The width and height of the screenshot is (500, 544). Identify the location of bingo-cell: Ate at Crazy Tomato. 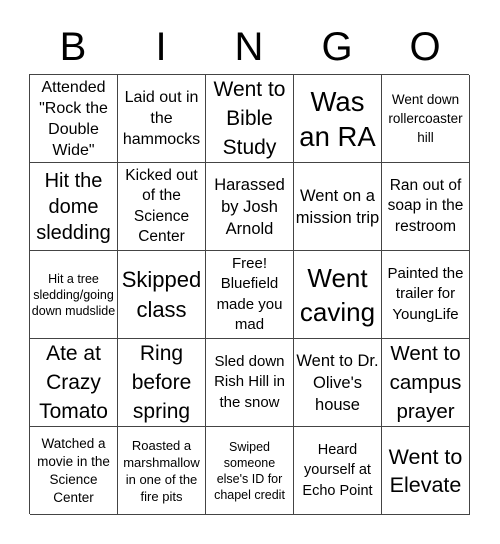
(74, 383).